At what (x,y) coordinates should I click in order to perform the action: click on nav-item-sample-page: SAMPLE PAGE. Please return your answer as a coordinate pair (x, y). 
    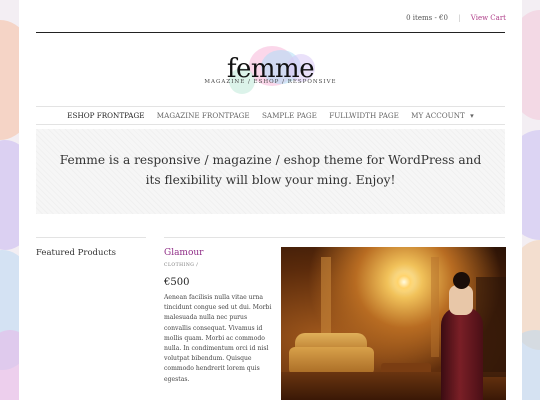
    Looking at the image, I should click on (289, 115).